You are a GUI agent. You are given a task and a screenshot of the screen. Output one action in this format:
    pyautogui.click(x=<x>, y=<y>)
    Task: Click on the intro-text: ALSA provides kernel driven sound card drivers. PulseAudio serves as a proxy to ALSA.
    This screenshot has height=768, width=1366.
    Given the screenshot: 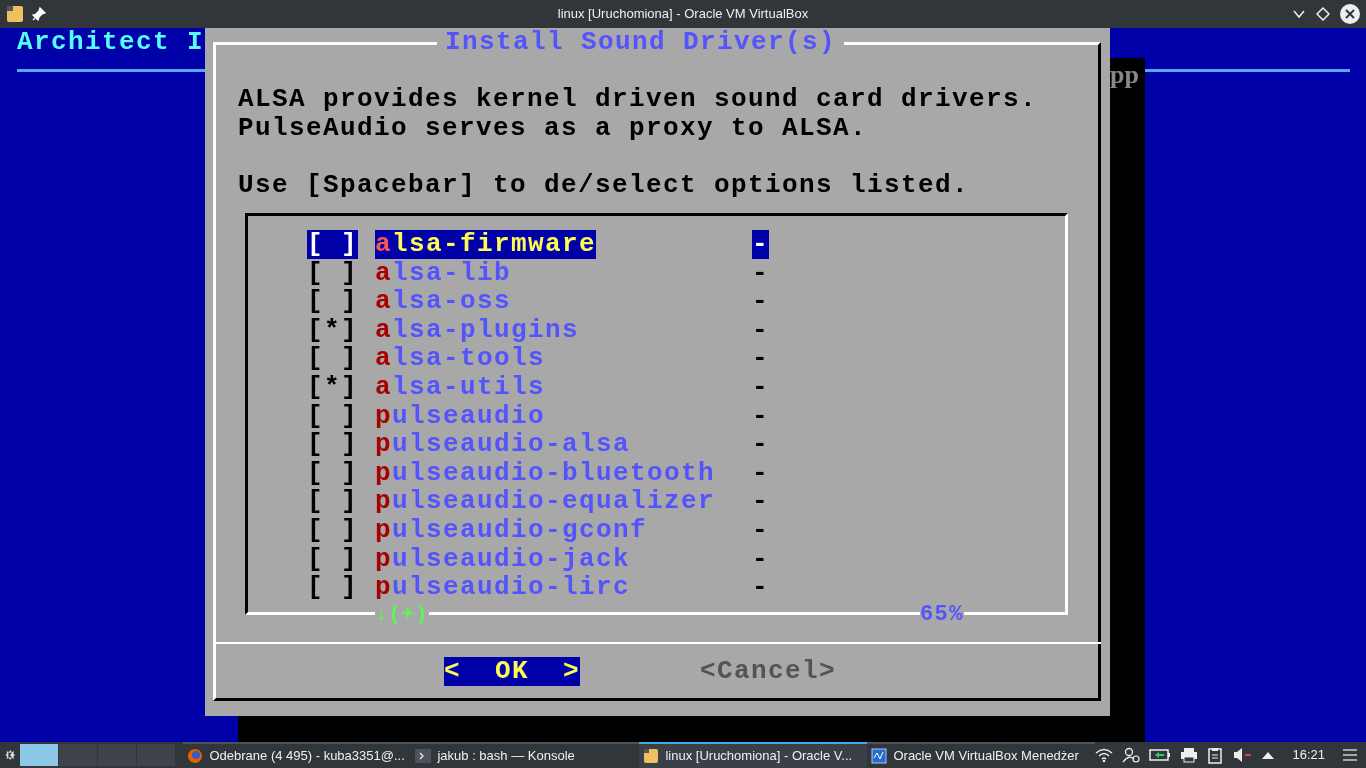 What is the action you would take?
    pyautogui.click(x=638, y=114)
    